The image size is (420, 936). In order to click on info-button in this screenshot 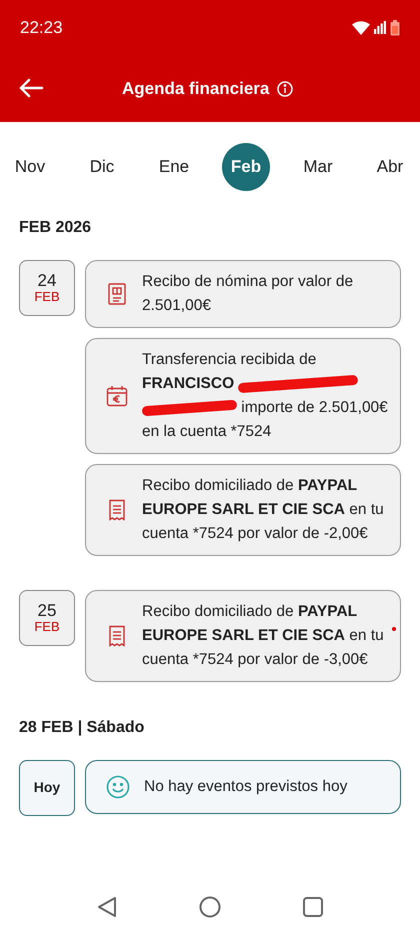, I will do `click(285, 88)`.